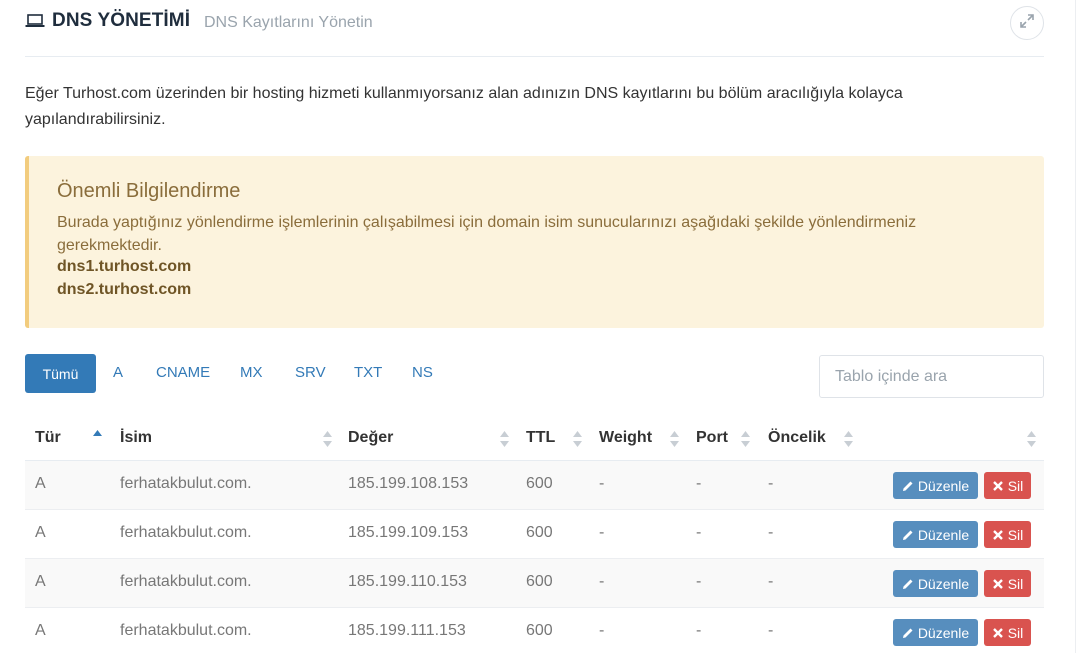 Image resolution: width=1079 pixels, height=653 pixels. I want to click on filter-cname: CNAME, so click(183, 372).